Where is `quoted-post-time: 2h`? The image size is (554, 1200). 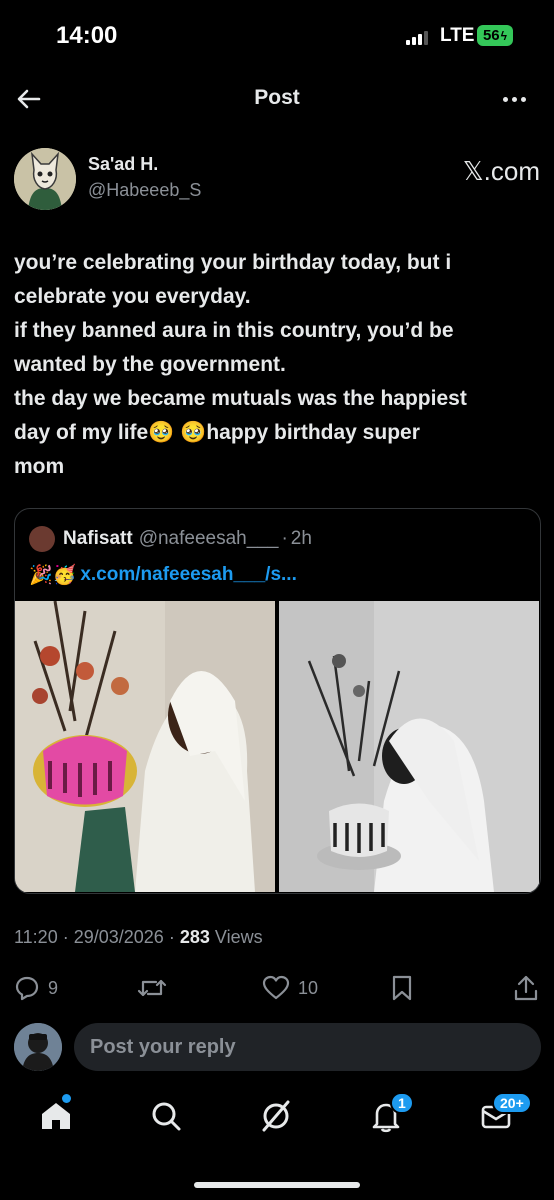
quoted-post-time: 2h is located at coordinates (301, 538).